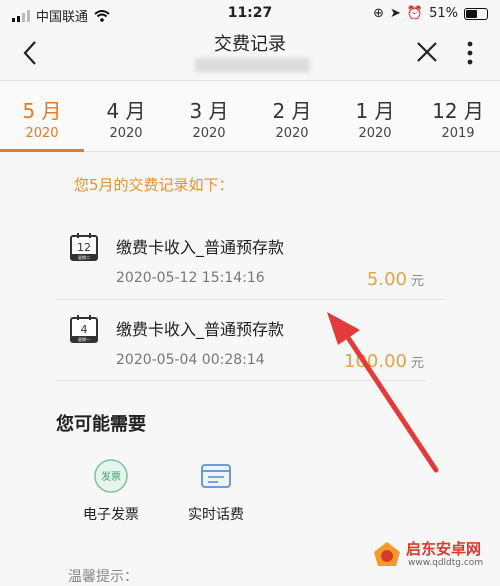  I want to click on watermark-logo-icon, so click(387, 554).